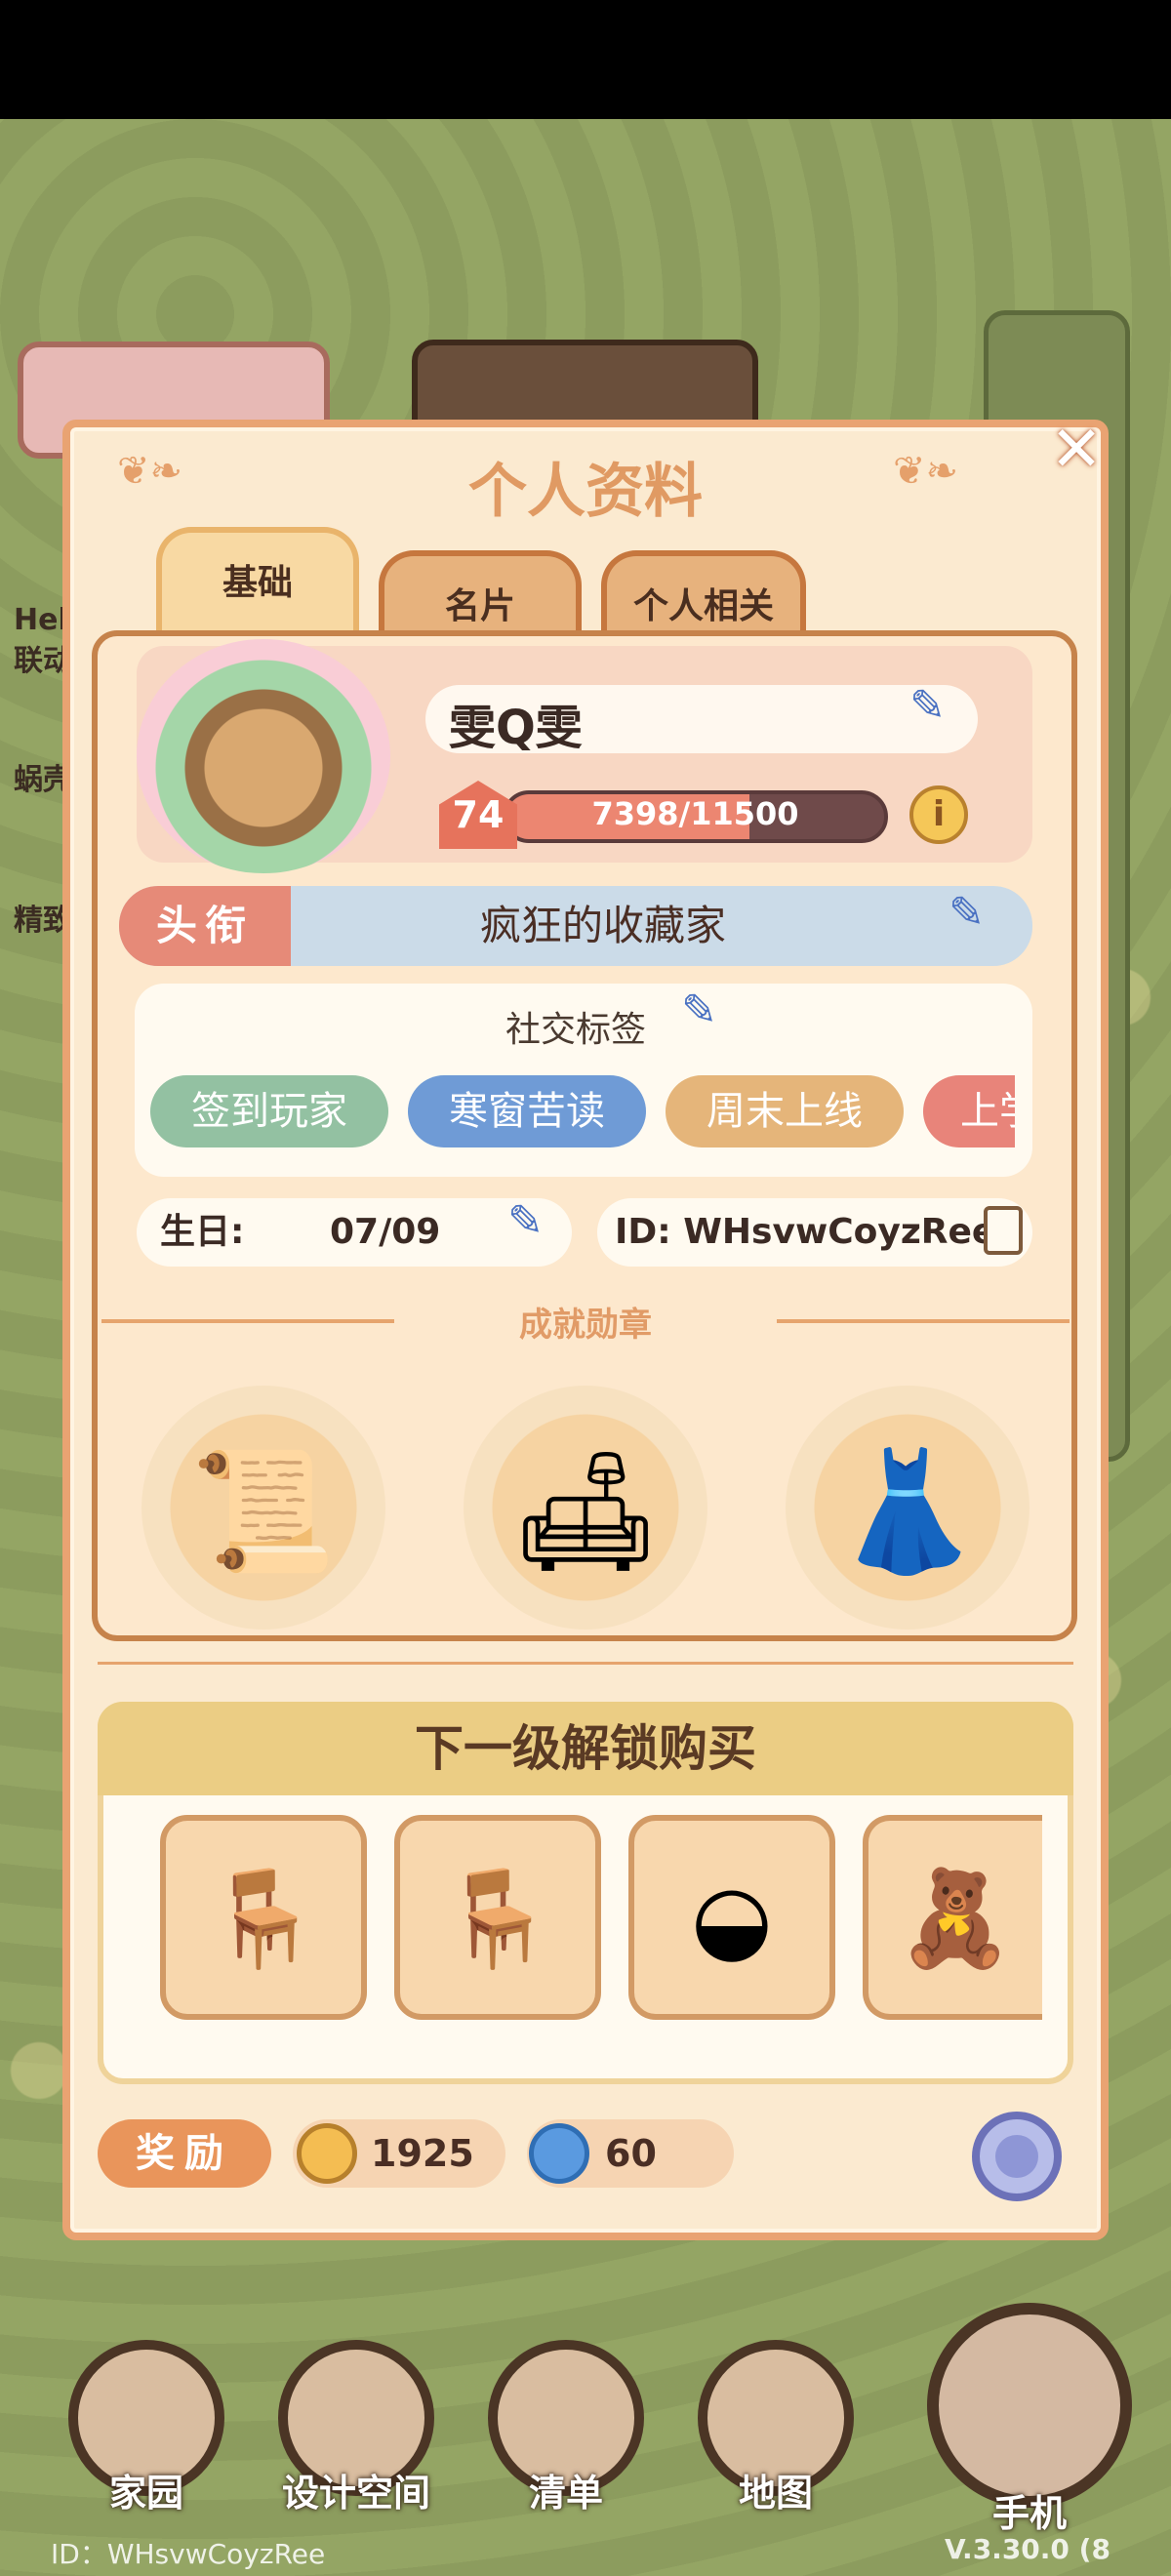  What do you see at coordinates (731, 1917) in the screenshot?
I see `round-table-icon: ◒` at bounding box center [731, 1917].